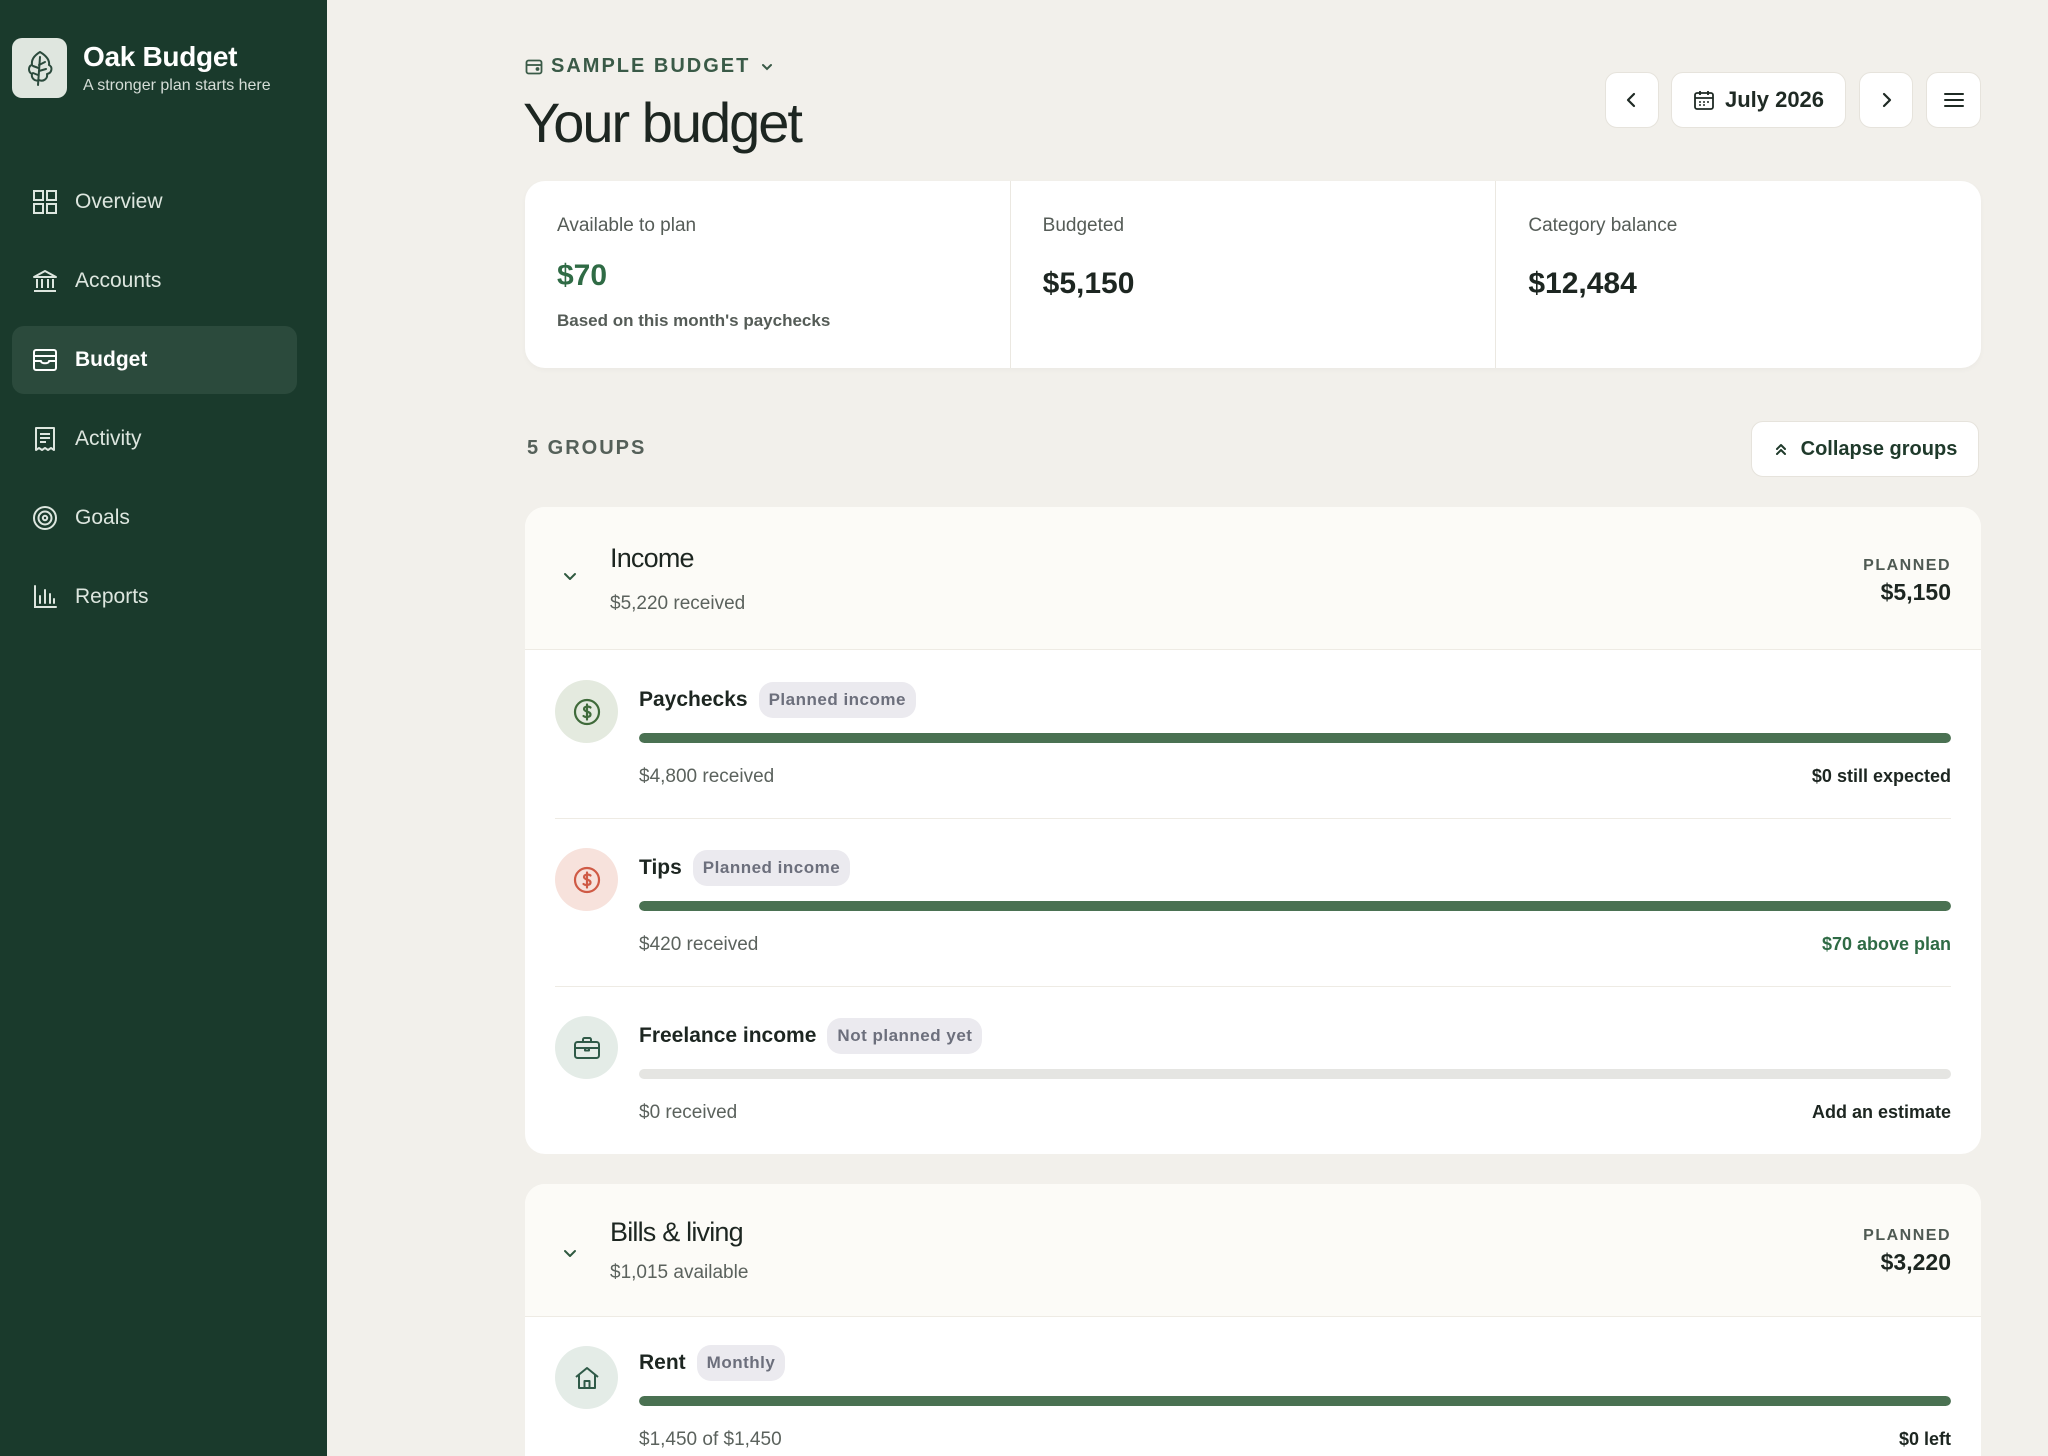  Describe the element at coordinates (154, 360) in the screenshot. I see `sidebar-item-budget: Budget` at that location.